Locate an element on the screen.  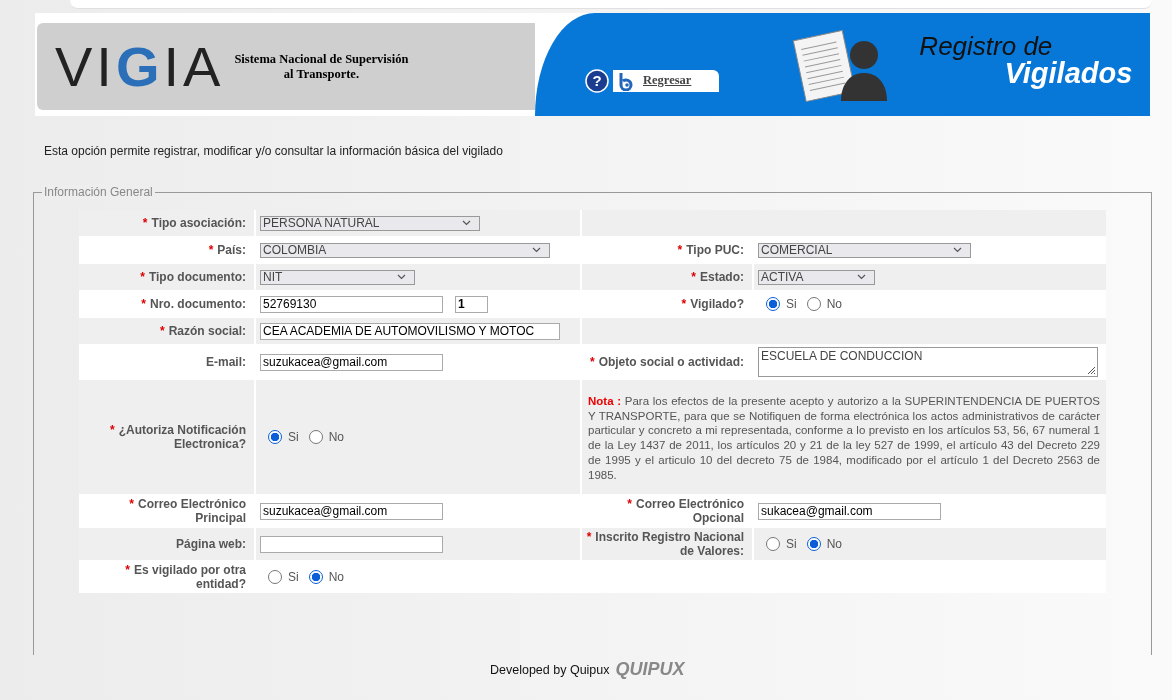
legal-note: Nota : Para los efectos de la presente acepto y autorizo a la SUPERINTENDENCIA DE PUERTOS Y TRANSPORTE, para que se Notifiquen de forma electrónica los actos administrativos de carácter particular y concreto a mi representada, conforme a lo previsto en los artículos 53, 56, 67 numeral 1 de la Ley 1437 de 2011, los artículos 20 y 21 de la ley 527 de 1999, el artículo 43 del Decreto 229 de 1995 y el articulo 10 del decreto 75 de 1984, modificado por el artículo 1 del Decreto 2563 de 1985. is located at coordinates (844, 437).